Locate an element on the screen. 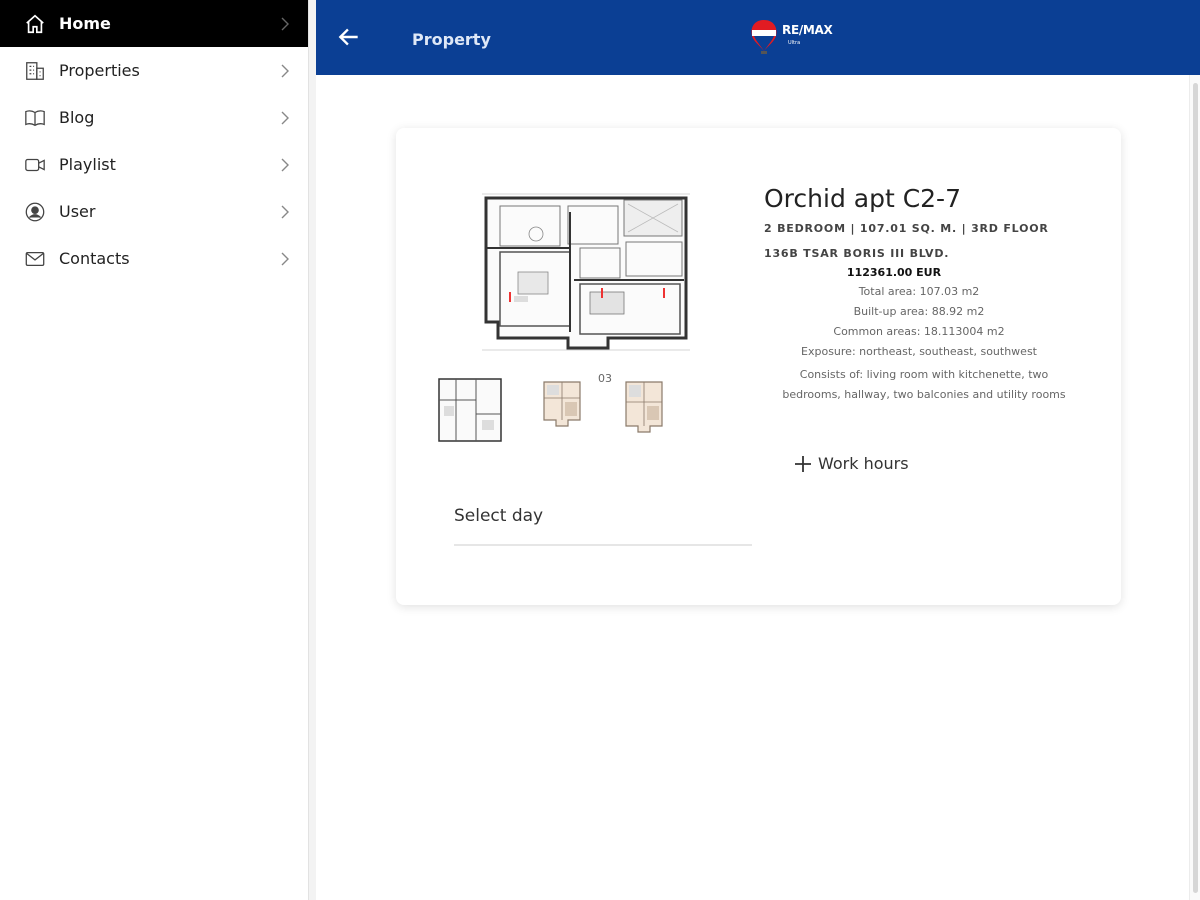 The image size is (1200, 900). select-day-label: Select day is located at coordinates (499, 516).